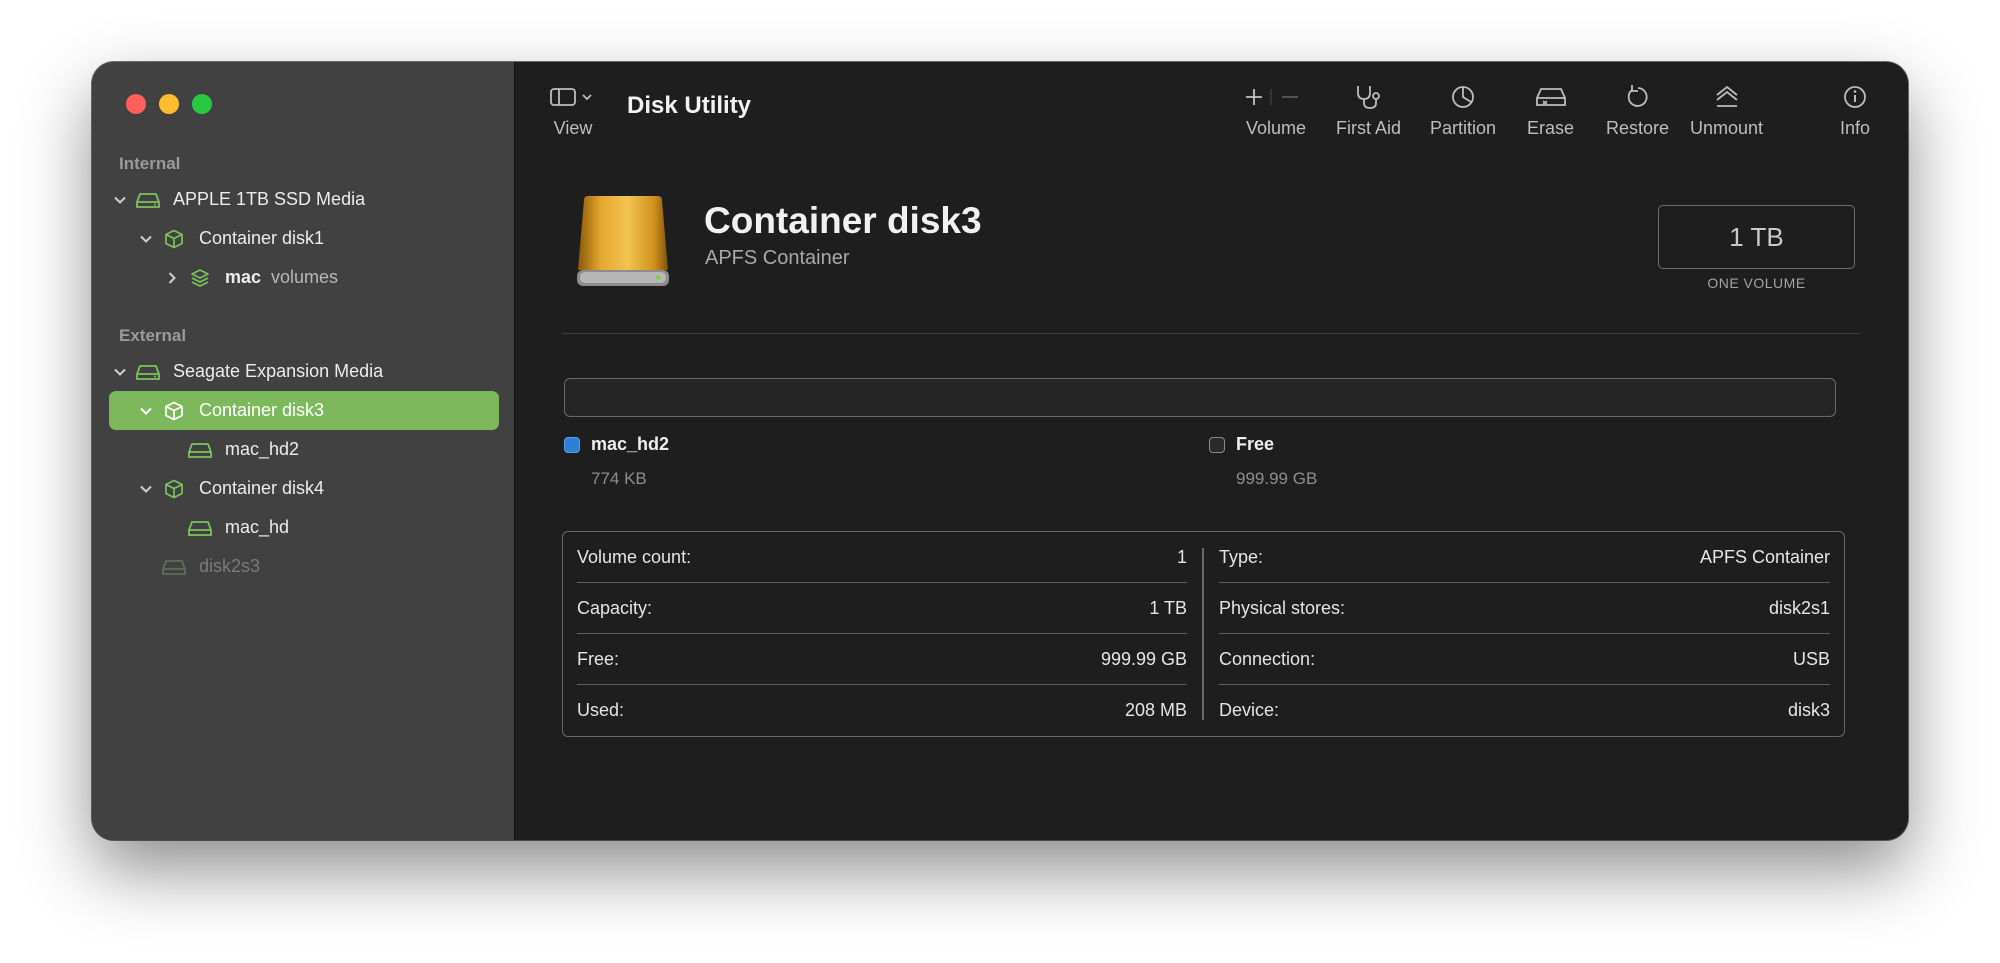 Image resolution: width=2000 pixels, height=963 pixels. Describe the element at coordinates (136, 104) in the screenshot. I see `close-button` at that location.